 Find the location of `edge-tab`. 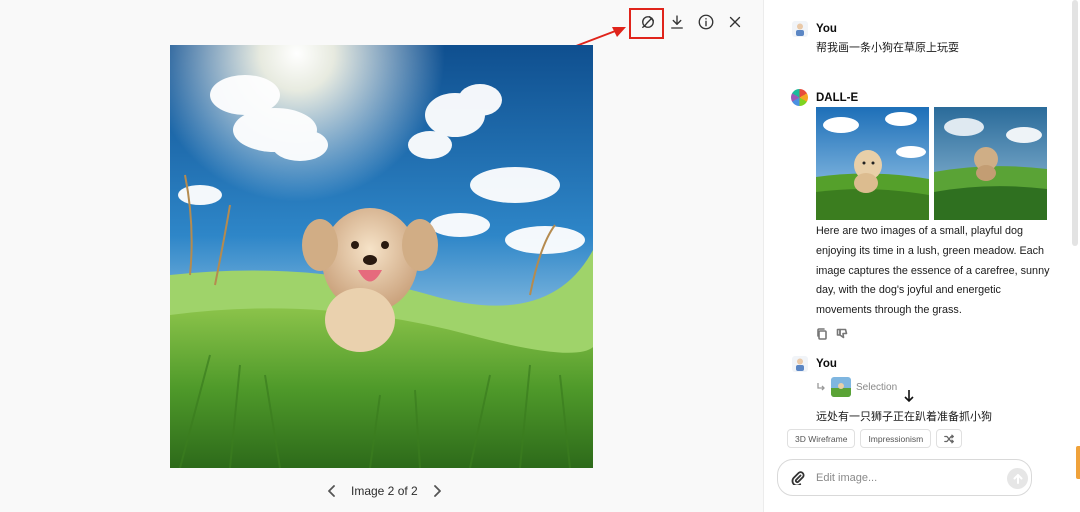

edge-tab is located at coordinates (1078, 462).